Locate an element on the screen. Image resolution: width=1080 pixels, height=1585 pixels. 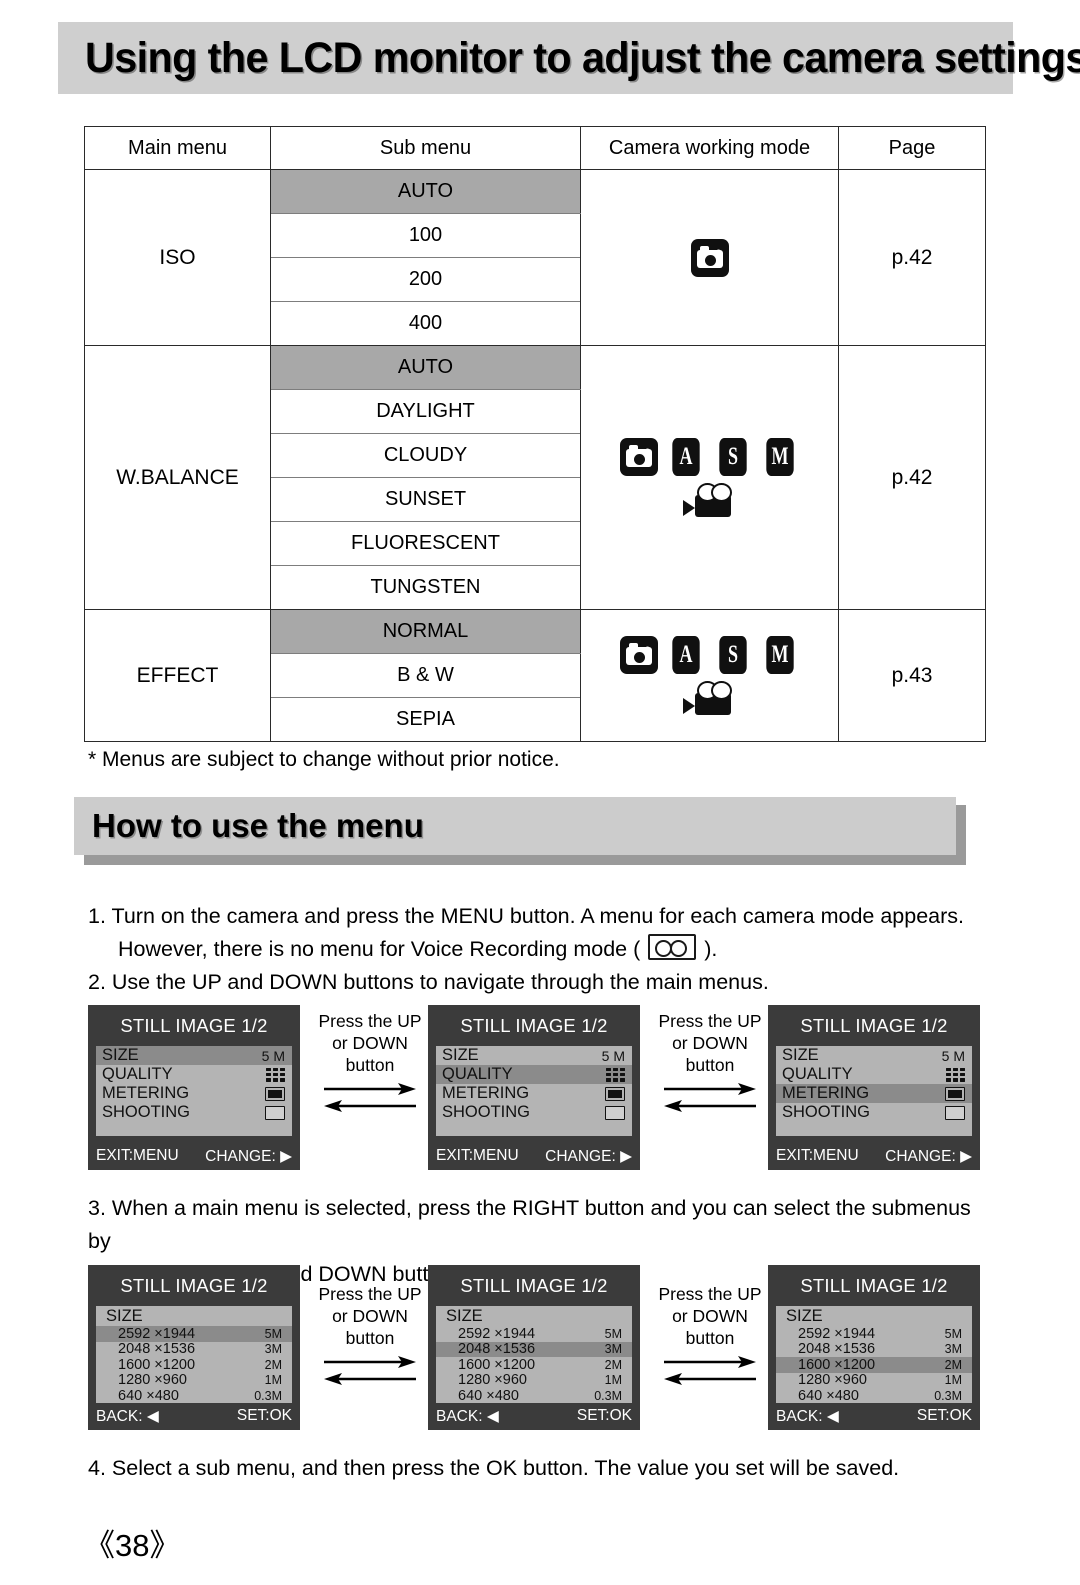
lcd-size-resolution: 640 ×480 is located at coordinates (148, 1395).